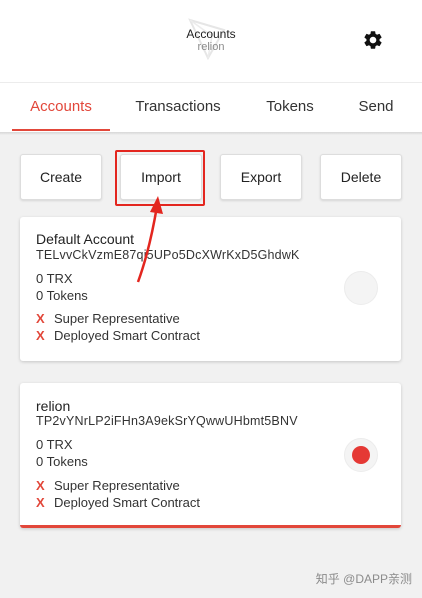 The width and height of the screenshot is (422, 598). I want to click on tab-bar: Accounts Transactions Tokens Send, so click(211, 107).